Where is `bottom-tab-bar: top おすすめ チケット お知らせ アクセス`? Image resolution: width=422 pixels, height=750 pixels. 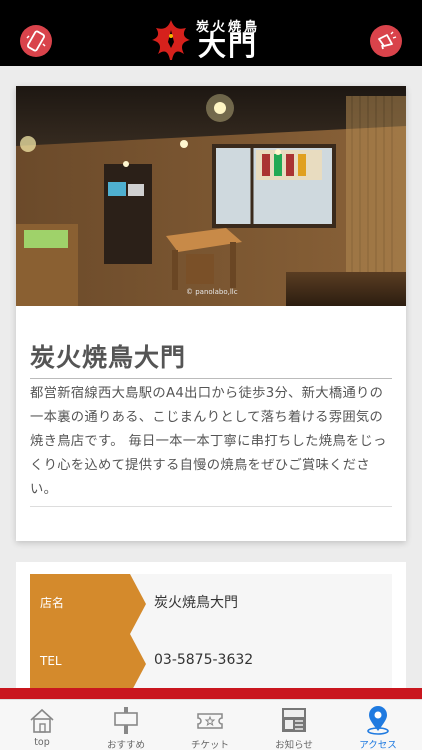
bottom-tab-bar: top おすすめ チケット お知らせ アクセス is located at coordinates (211, 724).